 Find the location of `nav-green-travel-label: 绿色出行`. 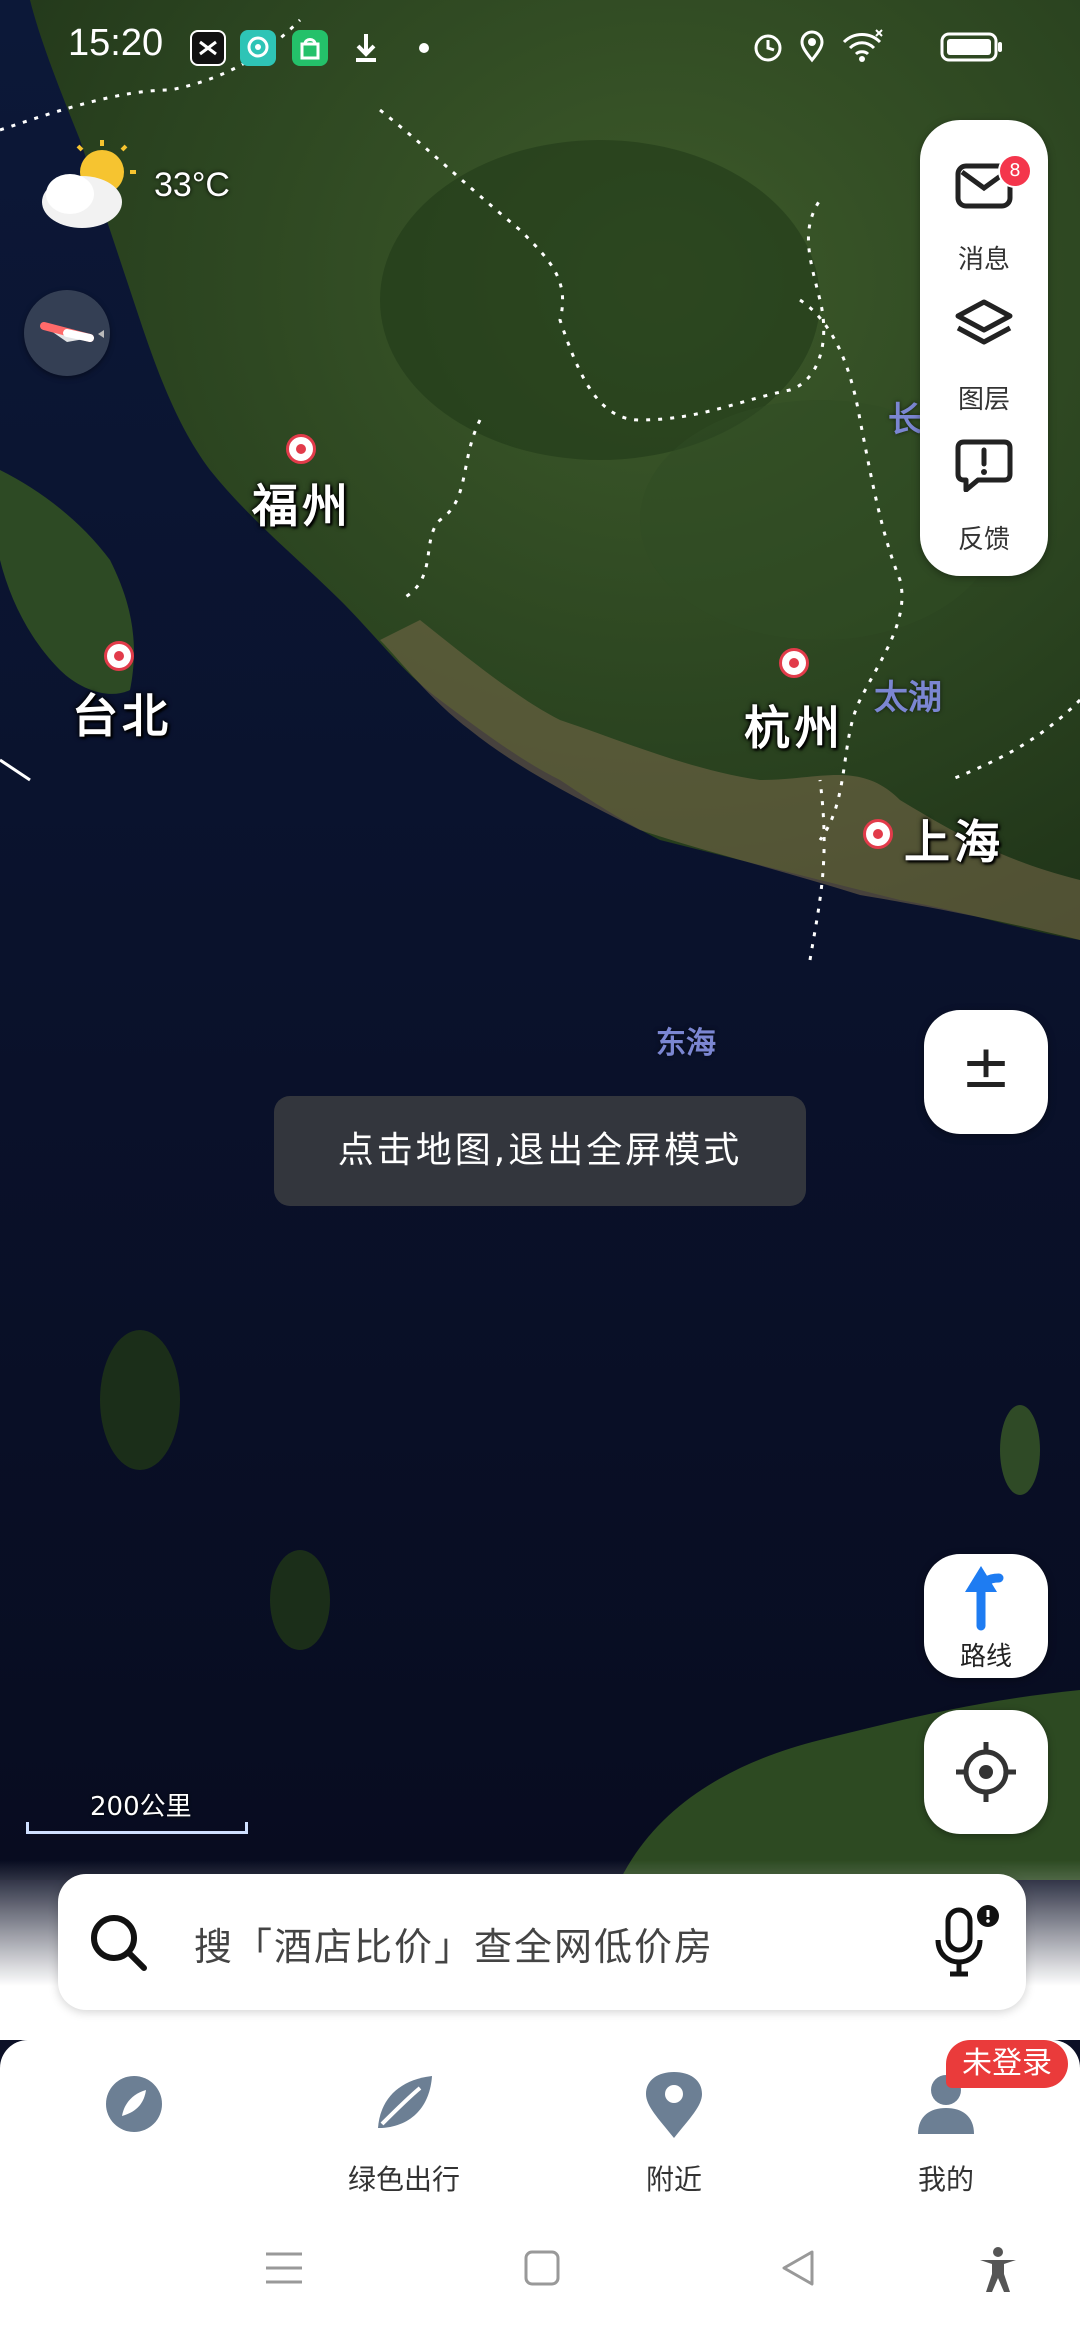

nav-green-travel-label: 绿色出行 is located at coordinates (403, 2179).